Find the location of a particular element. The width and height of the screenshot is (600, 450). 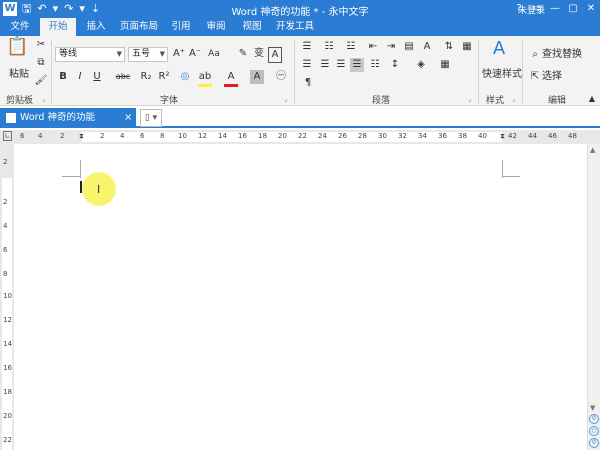

numbering-icon: ☷ is located at coordinates (329, 47).